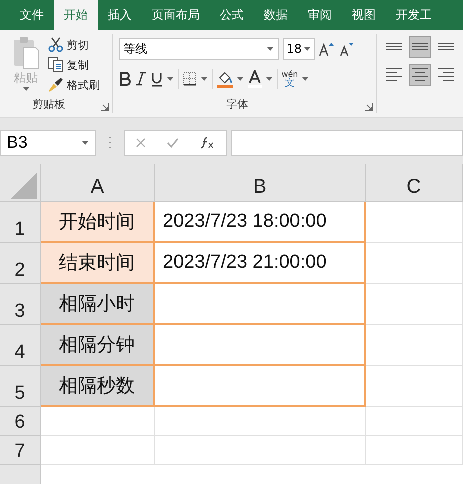 This screenshot has height=484, width=463. What do you see at coordinates (260, 263) in the screenshot?
I see `table-cell: 2023/7/23 21:00:00` at bounding box center [260, 263].